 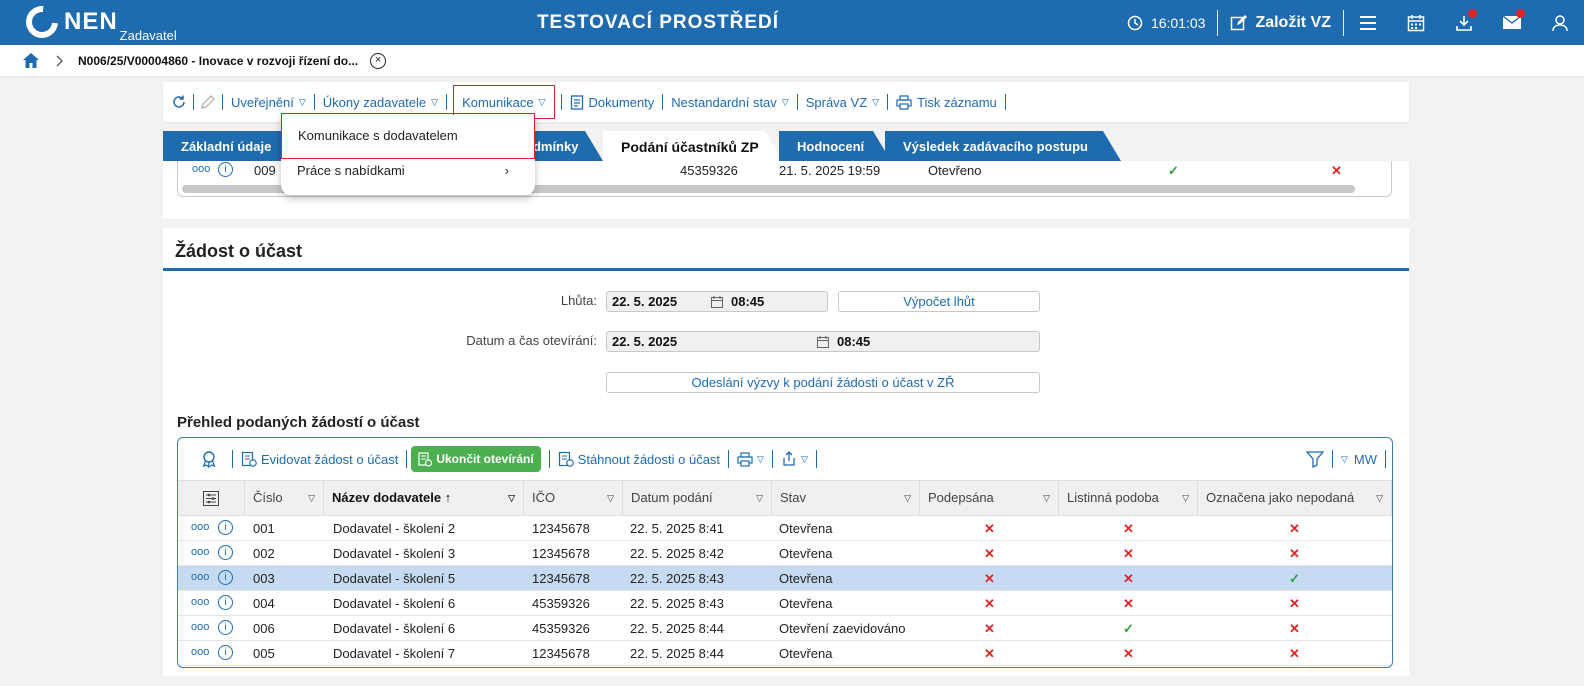 I want to click on cell-datum: 22. 5. 2025 8:43, so click(x=677, y=578).